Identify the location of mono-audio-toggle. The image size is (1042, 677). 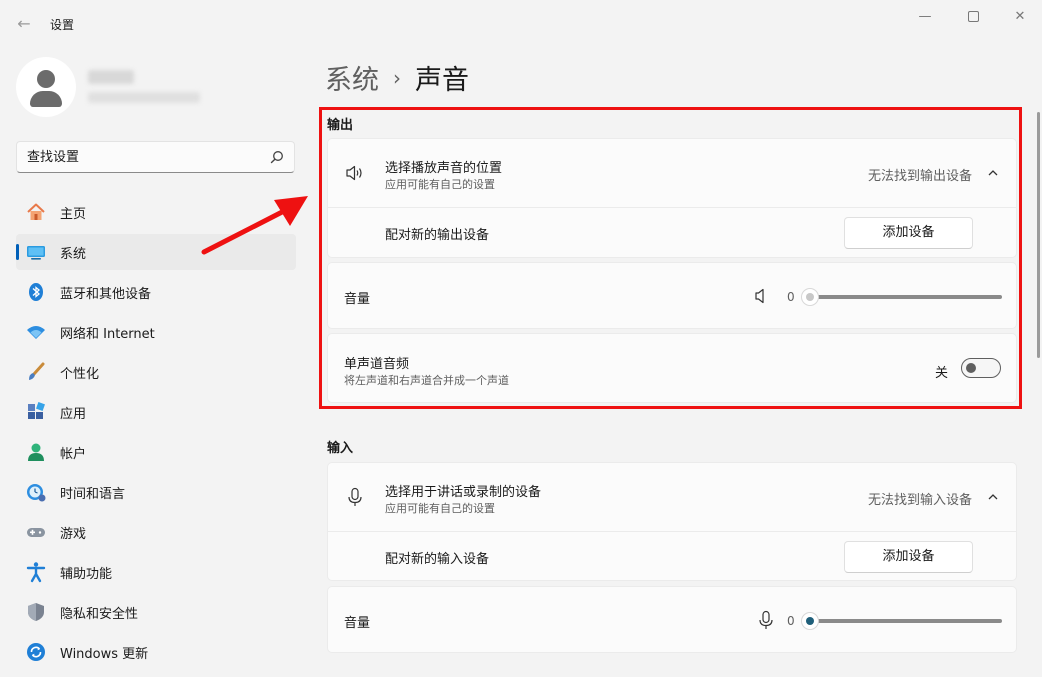
(981, 368).